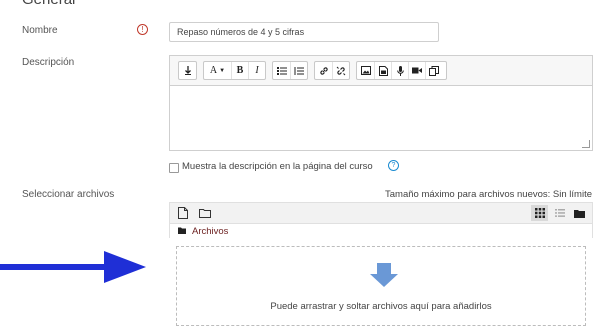 This screenshot has height=326, width=596. What do you see at coordinates (381, 231) in the screenshot?
I see `path-bar: Archivos` at bounding box center [381, 231].